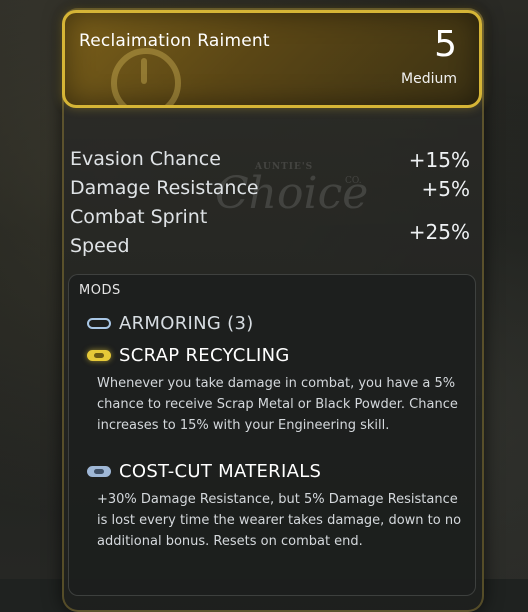 This screenshot has height=612, width=528. I want to click on stat-row: Evasion Chance +15%, so click(270, 159).